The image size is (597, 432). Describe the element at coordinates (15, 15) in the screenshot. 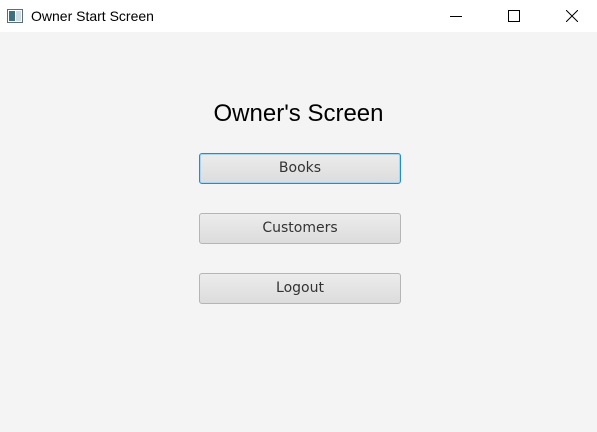

I see `app-icon` at that location.